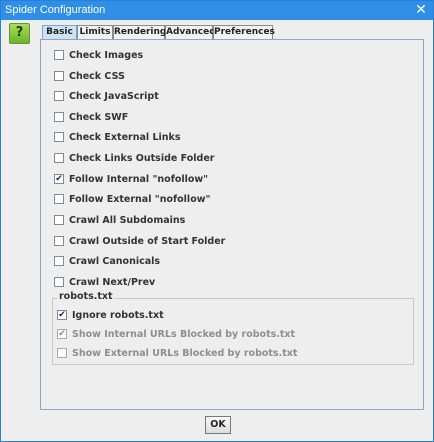  What do you see at coordinates (142, 158) in the screenshot?
I see `option-label: Check Links Outside Folder` at bounding box center [142, 158].